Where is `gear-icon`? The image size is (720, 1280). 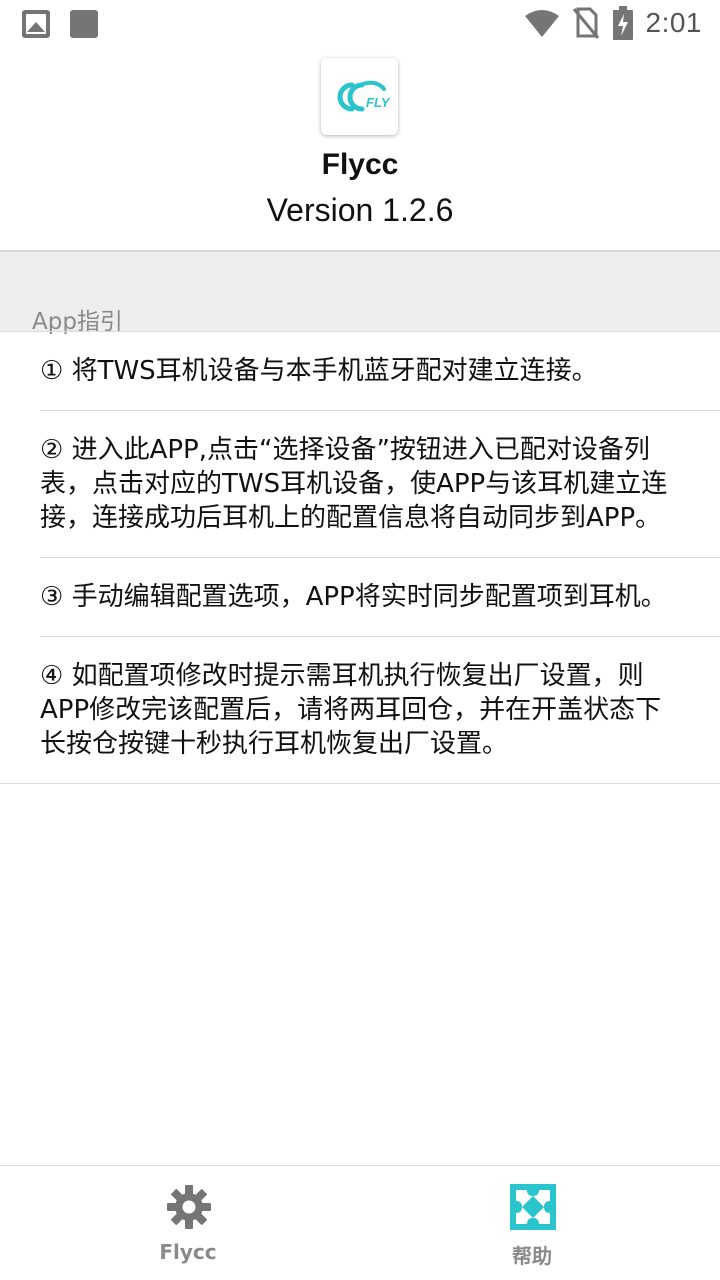
gear-icon is located at coordinates (189, 1207).